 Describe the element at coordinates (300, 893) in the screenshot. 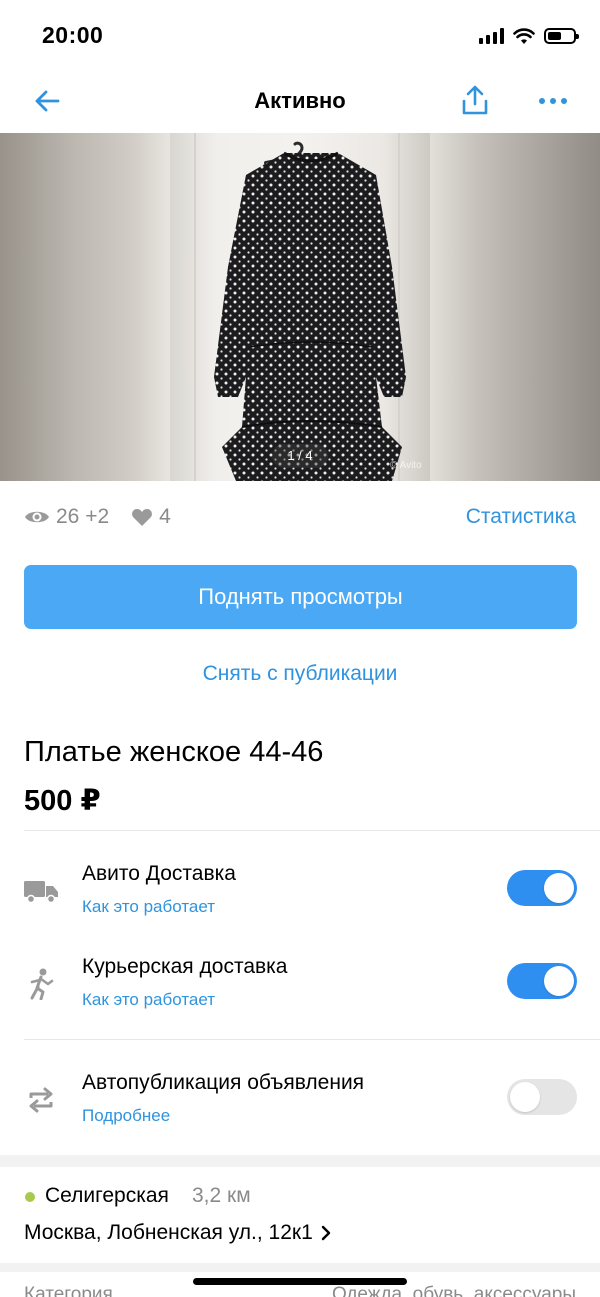

I see `option-avito-delivery: Авито Доставка Как это работает` at that location.